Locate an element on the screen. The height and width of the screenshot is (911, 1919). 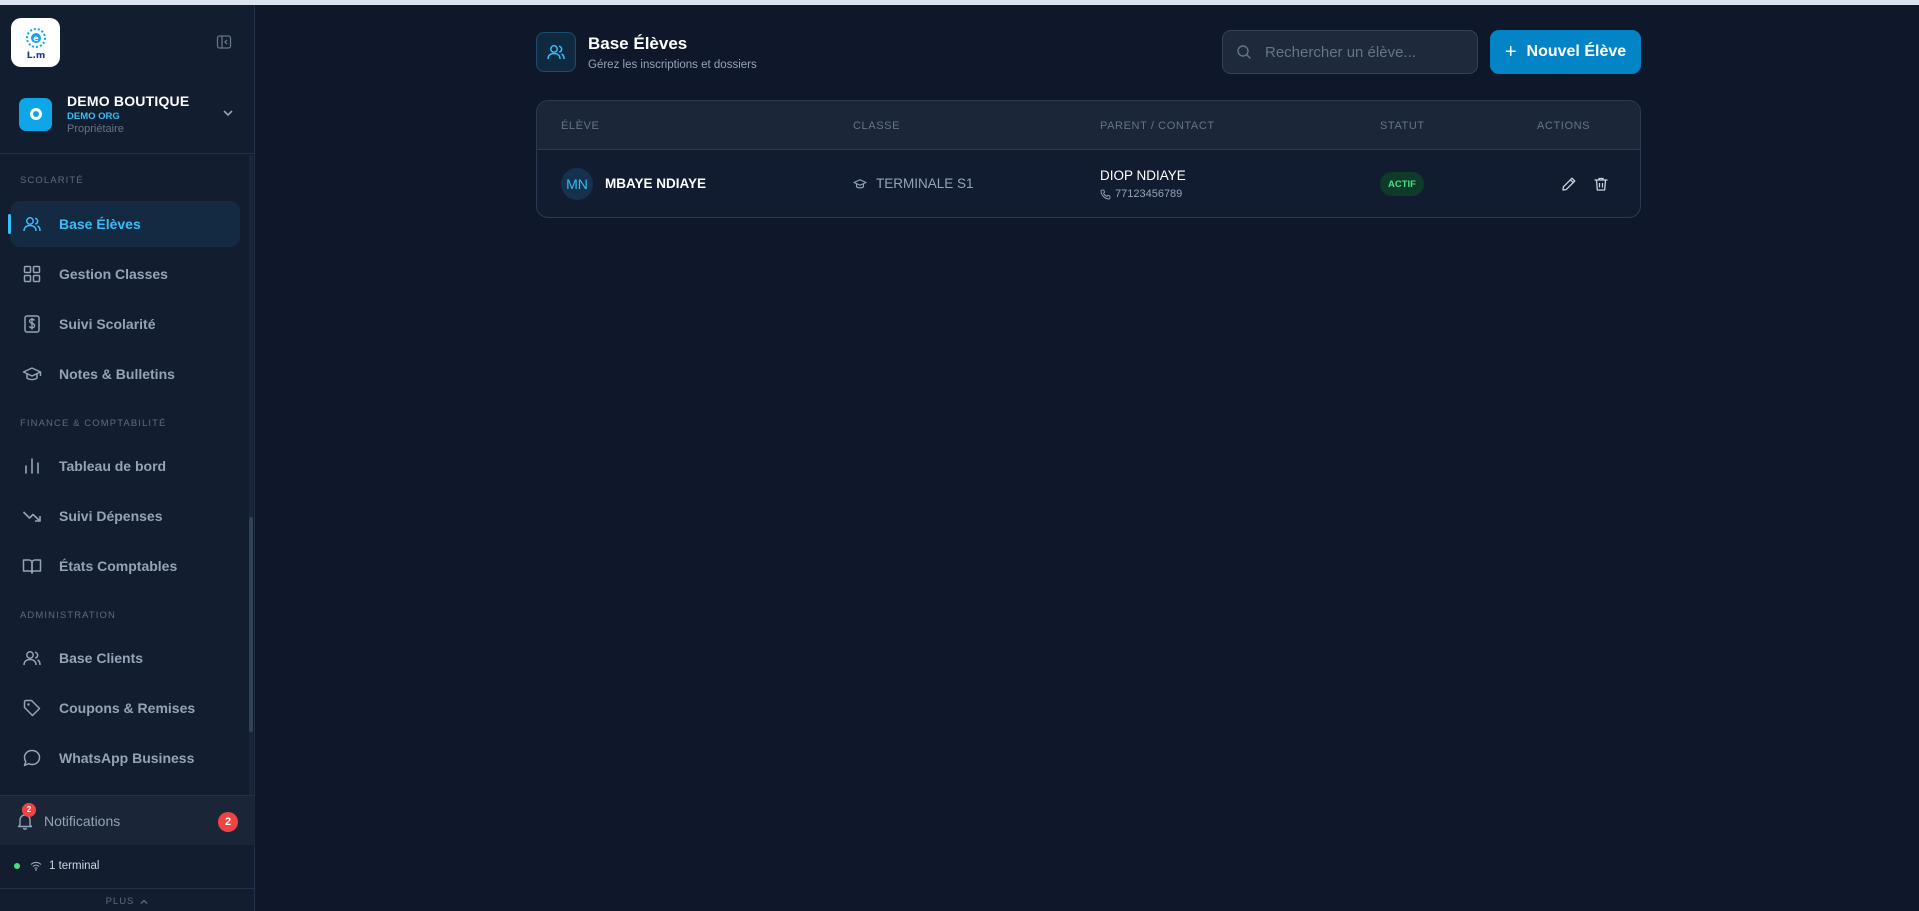
panel-collapse-icon is located at coordinates (224, 42).